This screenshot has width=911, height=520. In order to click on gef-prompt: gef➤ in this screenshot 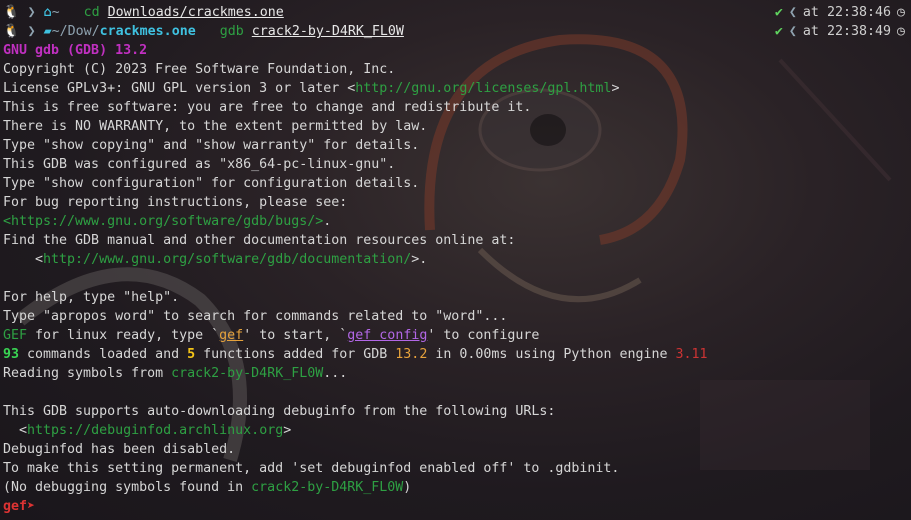, I will do `click(457, 506)`.